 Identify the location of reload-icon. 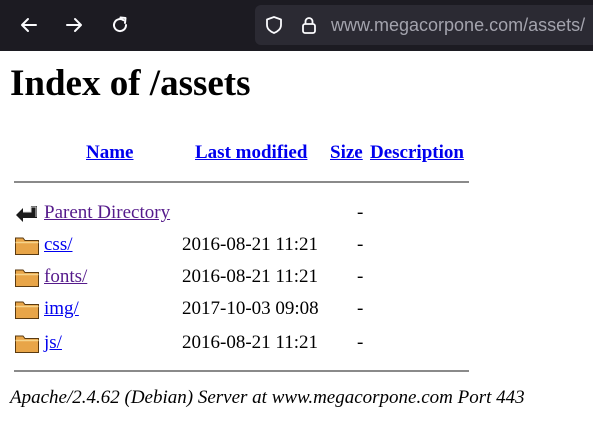
(120, 24).